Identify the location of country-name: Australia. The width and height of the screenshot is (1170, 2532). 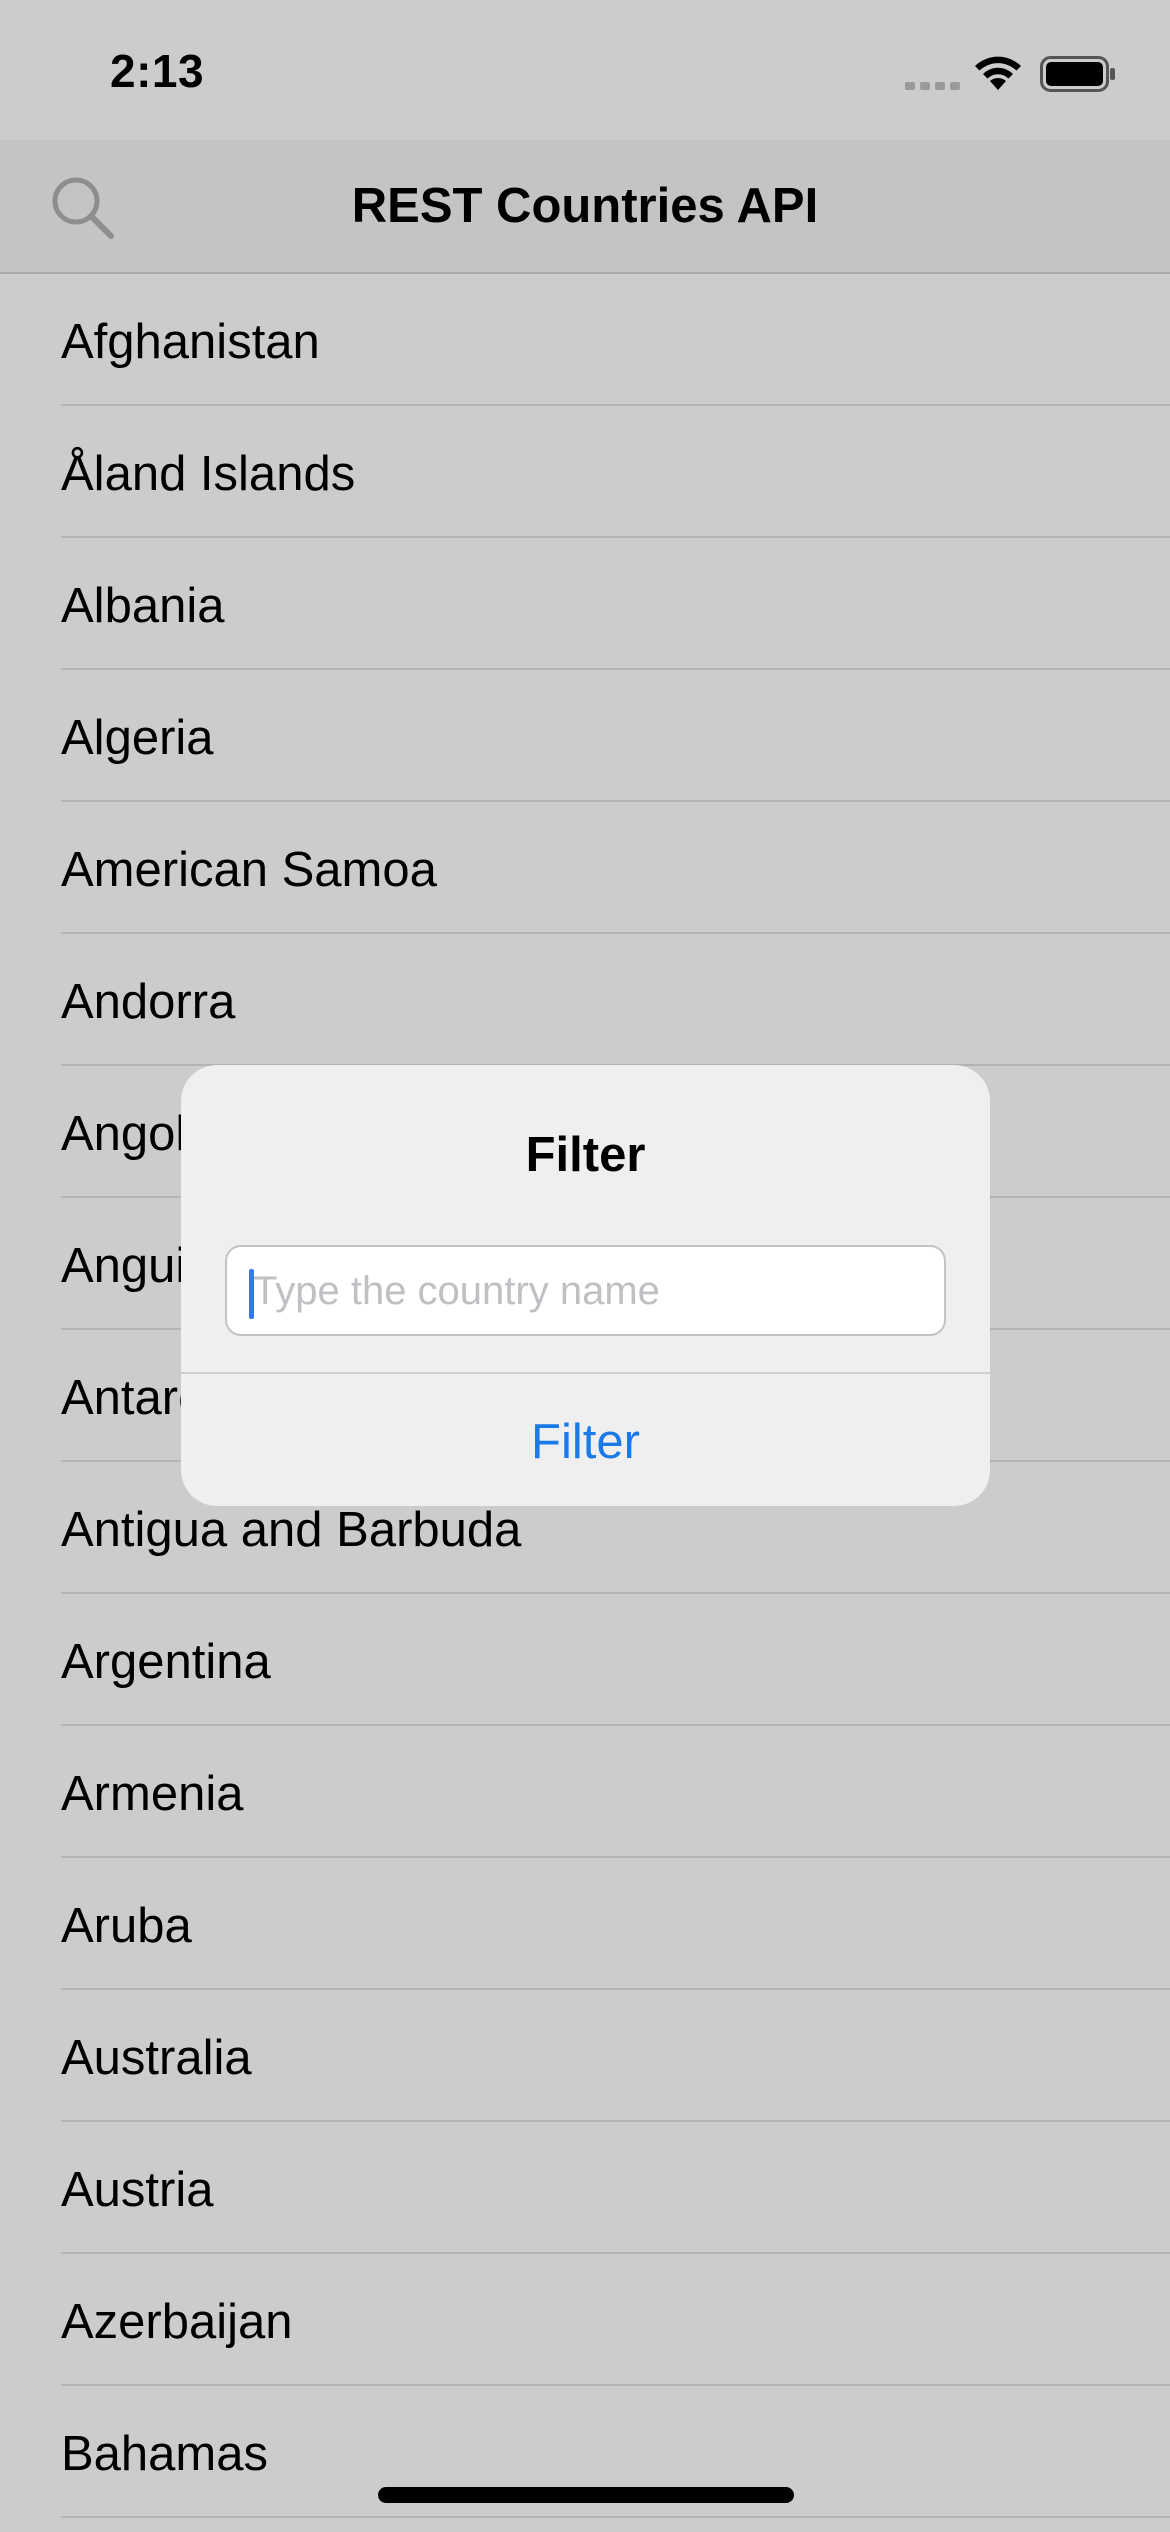
(156, 2058).